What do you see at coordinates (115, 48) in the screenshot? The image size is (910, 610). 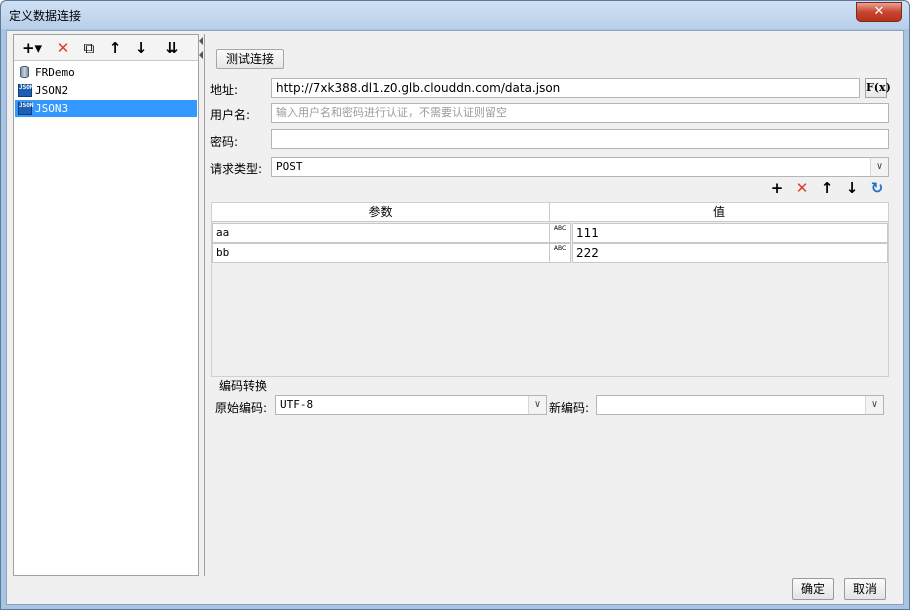 I see `move-up-icon: ↑` at bounding box center [115, 48].